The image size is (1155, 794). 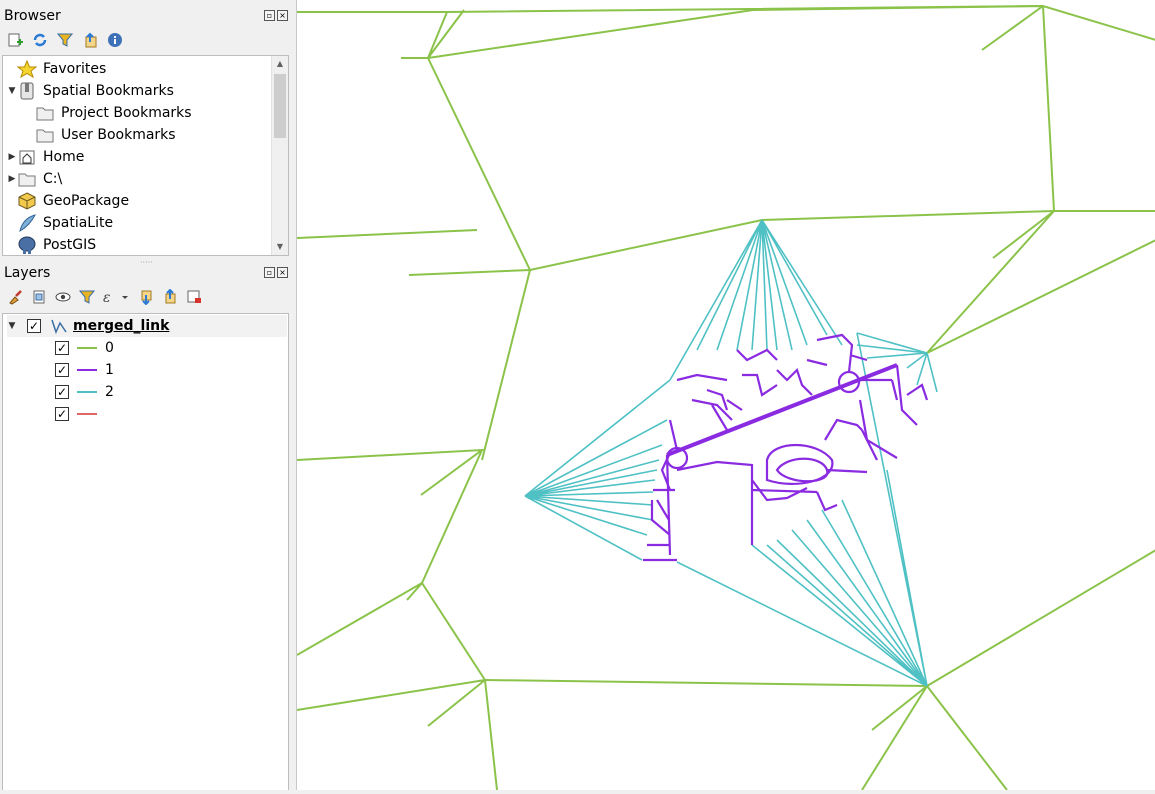 I want to click on add-group-icon, so click(x=38, y=296).